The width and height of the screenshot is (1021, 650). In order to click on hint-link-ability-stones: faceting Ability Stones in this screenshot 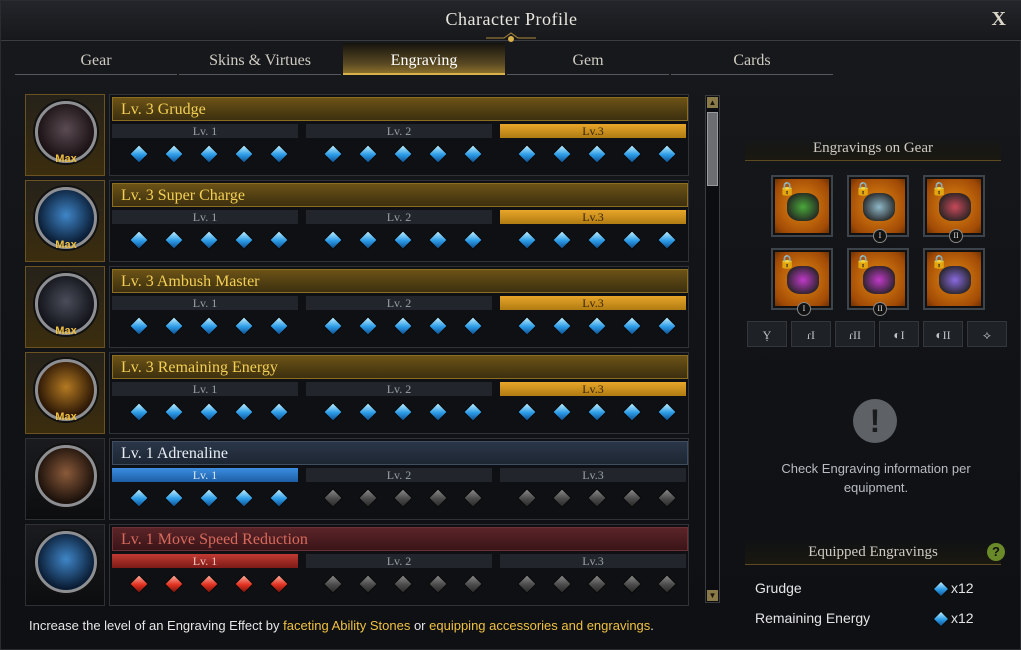, I will do `click(346, 625)`.